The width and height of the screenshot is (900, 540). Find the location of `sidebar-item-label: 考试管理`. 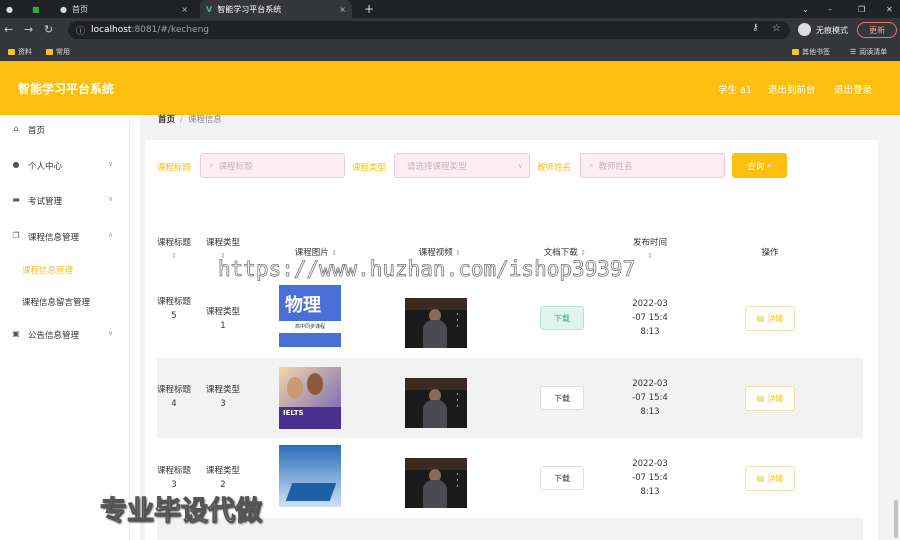

sidebar-item-label: 考试管理 is located at coordinates (45, 202).